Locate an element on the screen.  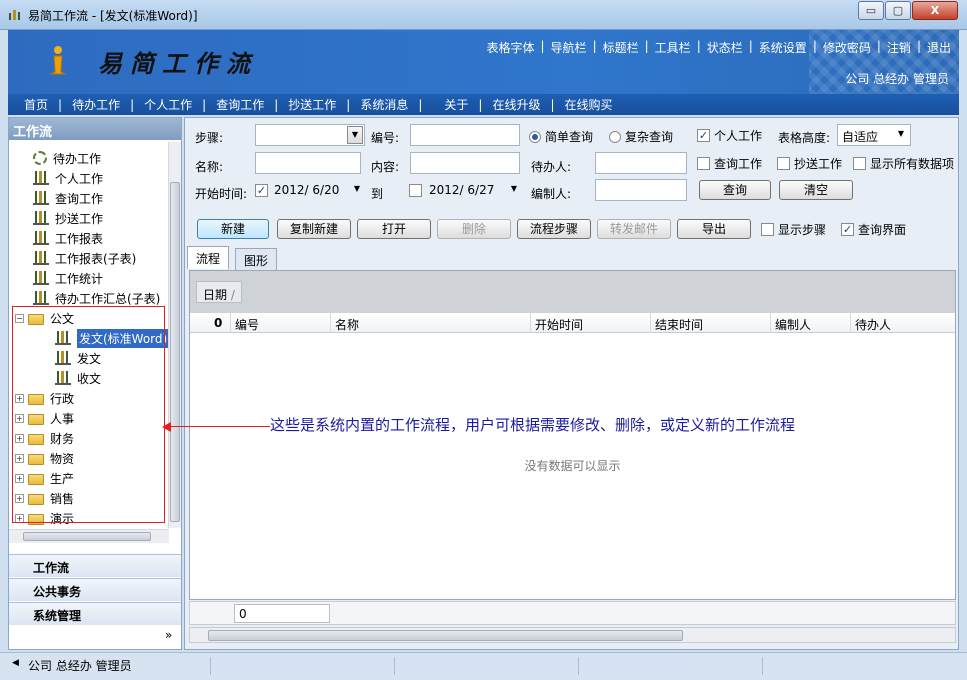
tree-item: 工作报表(子表) is located at coordinates (84, 258).